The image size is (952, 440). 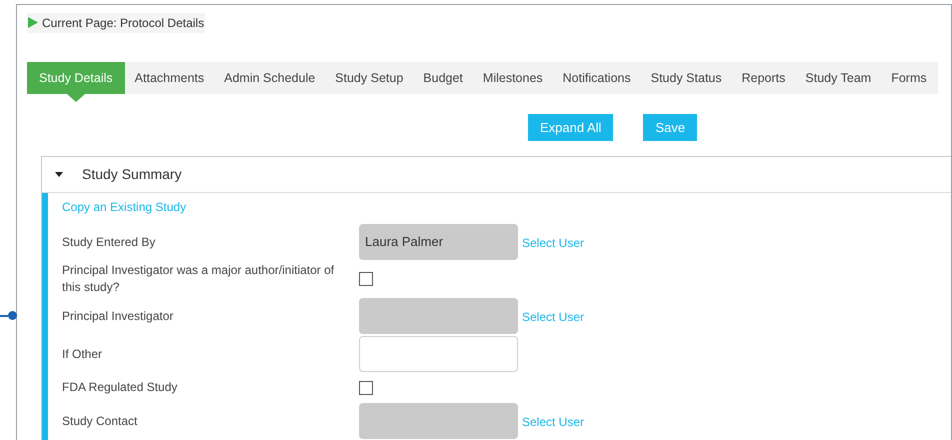 What do you see at coordinates (270, 78) in the screenshot?
I see `tab: Admin Schedule` at bounding box center [270, 78].